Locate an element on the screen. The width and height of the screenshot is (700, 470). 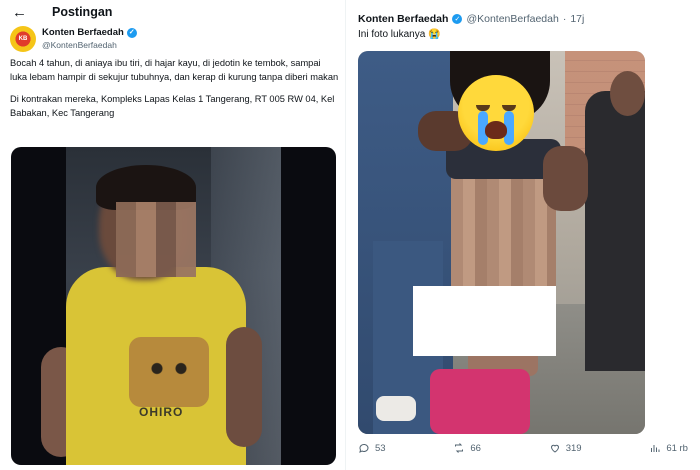
reply-icon is located at coordinates (364, 448).